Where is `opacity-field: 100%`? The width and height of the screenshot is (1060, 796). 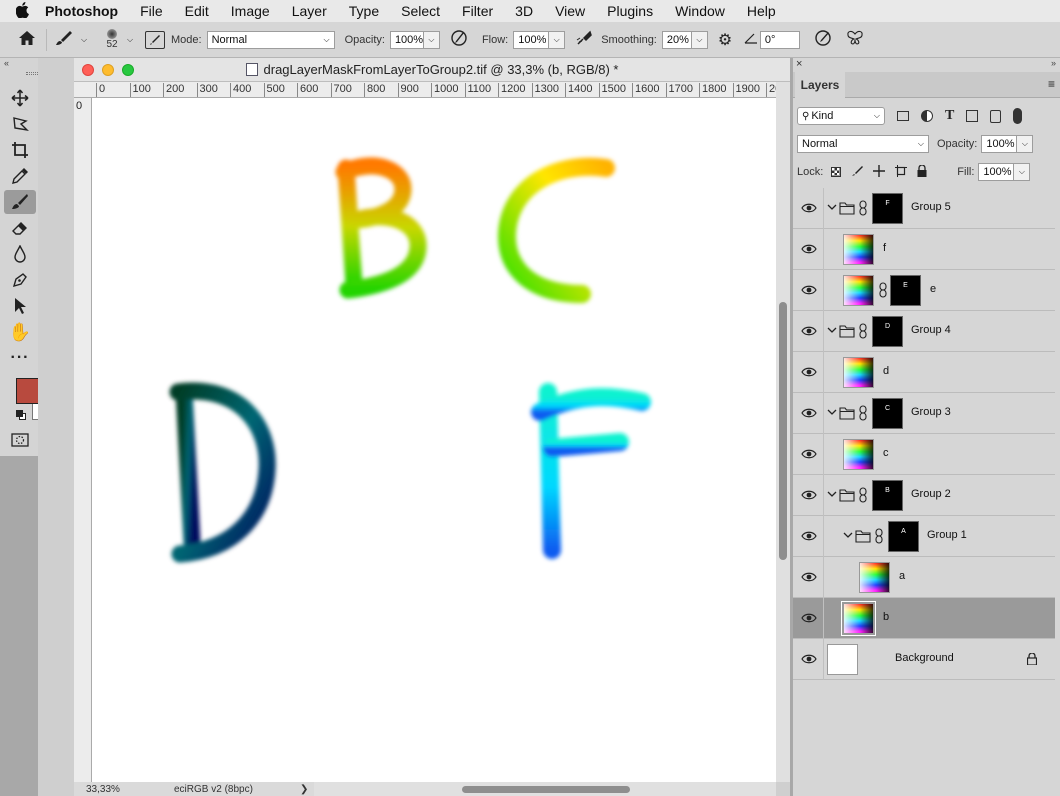
opacity-field: 100% is located at coordinates (406, 39).